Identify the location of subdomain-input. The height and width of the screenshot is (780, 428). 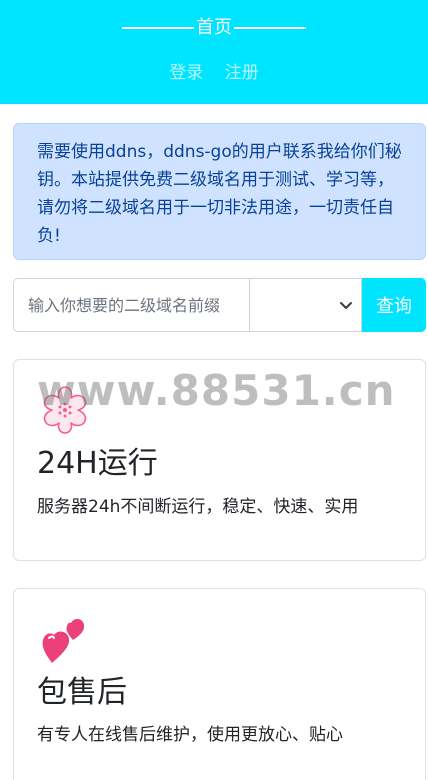
(131, 305).